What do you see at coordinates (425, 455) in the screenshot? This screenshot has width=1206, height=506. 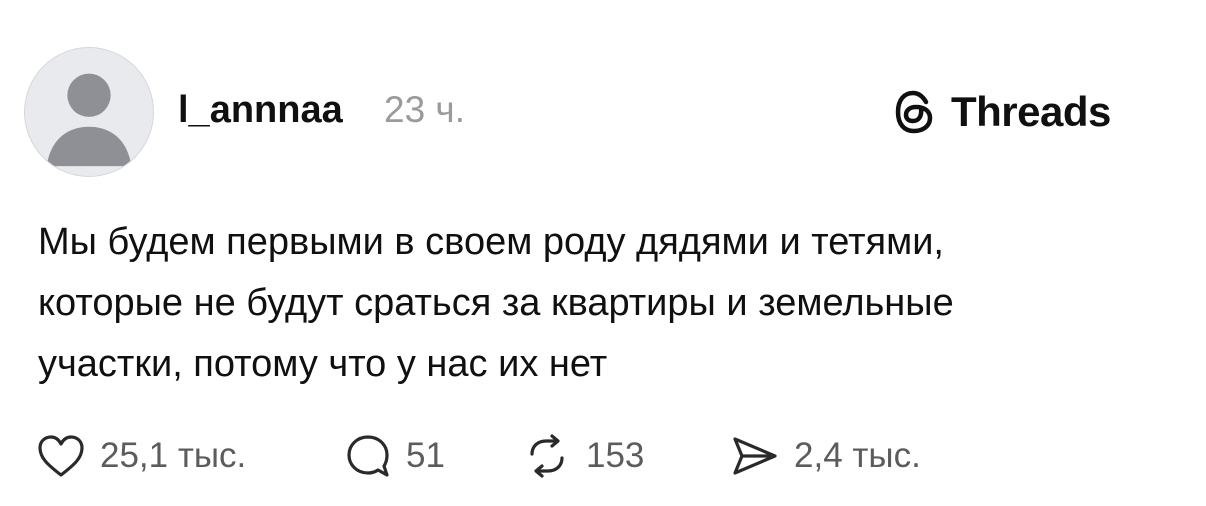 I see `reply-count: 51` at bounding box center [425, 455].